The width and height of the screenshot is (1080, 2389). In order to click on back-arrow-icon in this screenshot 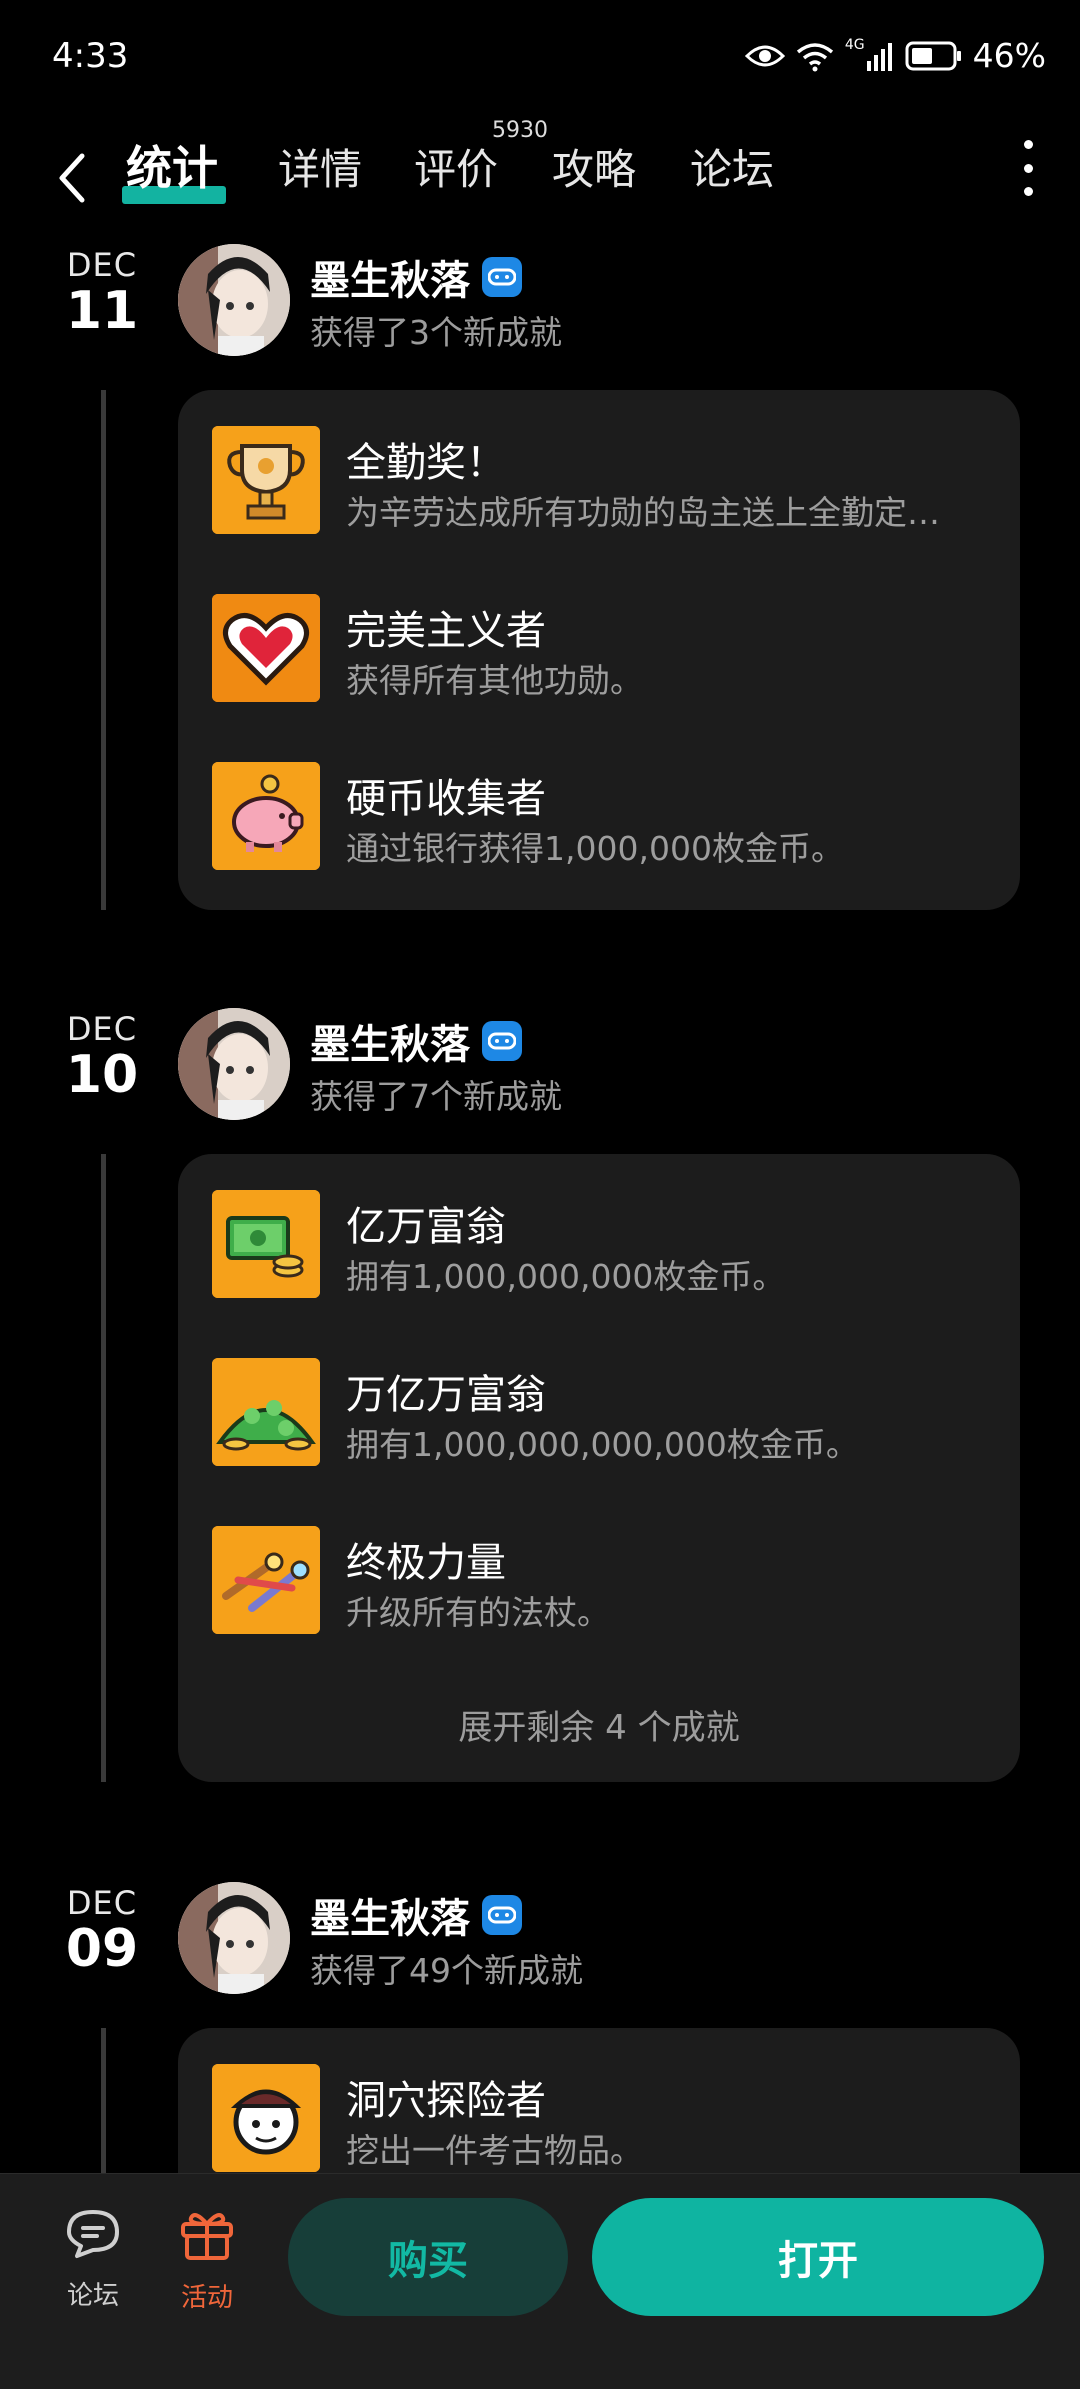, I will do `click(72, 178)`.